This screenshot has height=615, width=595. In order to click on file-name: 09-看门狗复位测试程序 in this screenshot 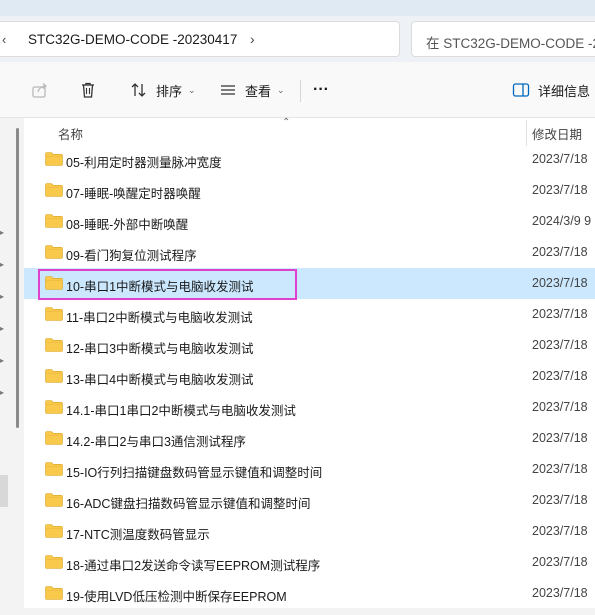, I will do `click(131, 256)`.